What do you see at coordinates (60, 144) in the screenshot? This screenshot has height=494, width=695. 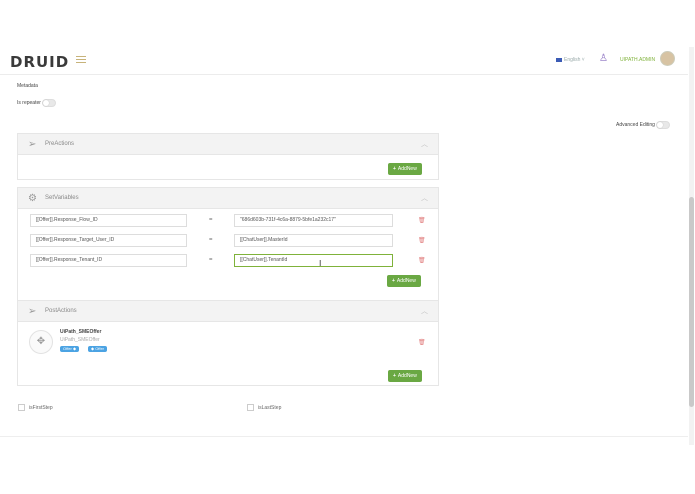 I see `pre-actions-title: PreActions` at bounding box center [60, 144].